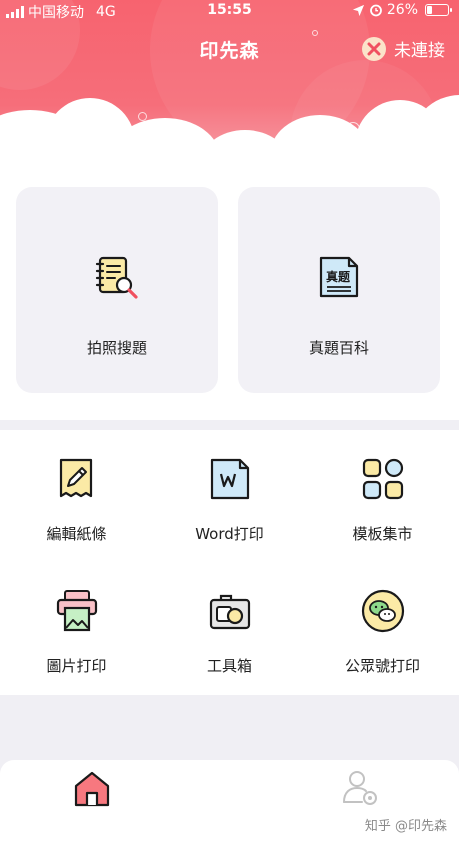  Describe the element at coordinates (116, 277) in the screenshot. I see `notebook-search-icon` at that location.